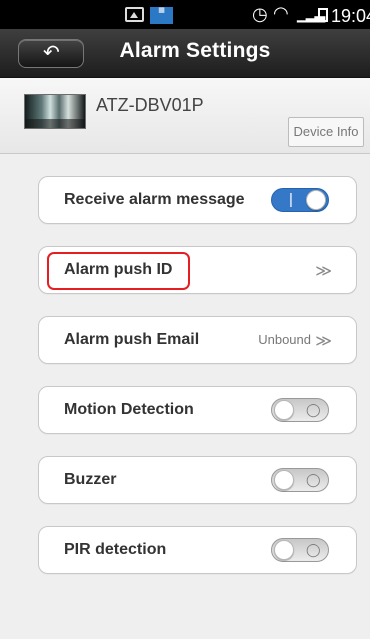 This screenshot has width=370, height=639. I want to click on status-bar: ▦ ◷ ◠ ▁▂▃ 19:04, so click(185, 14).